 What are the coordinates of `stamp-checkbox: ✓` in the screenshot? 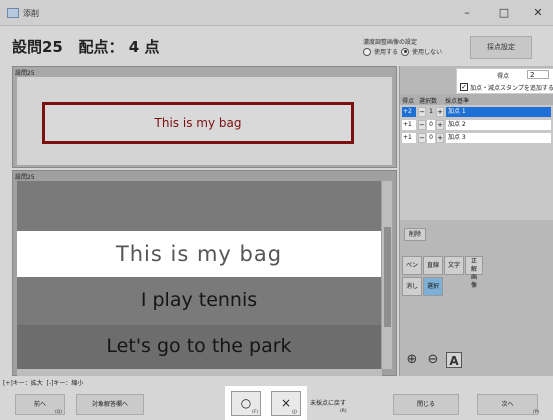 It's located at (464, 87).